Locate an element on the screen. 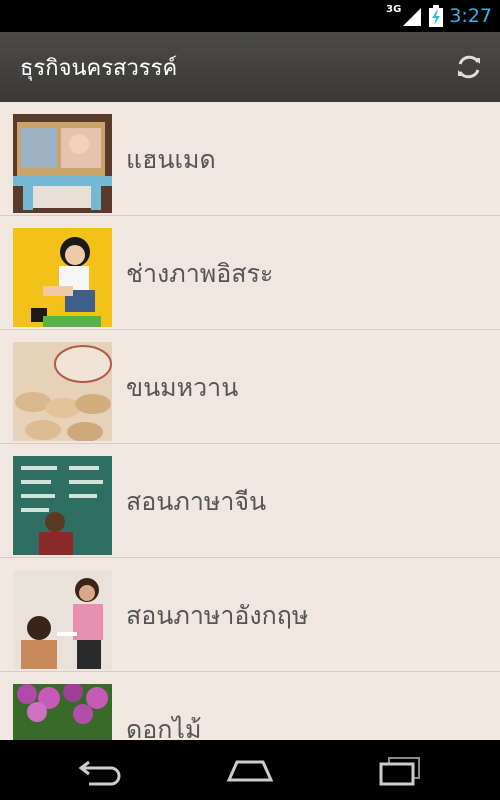 The height and width of the screenshot is (800, 500). dessert-photo is located at coordinates (62, 391).